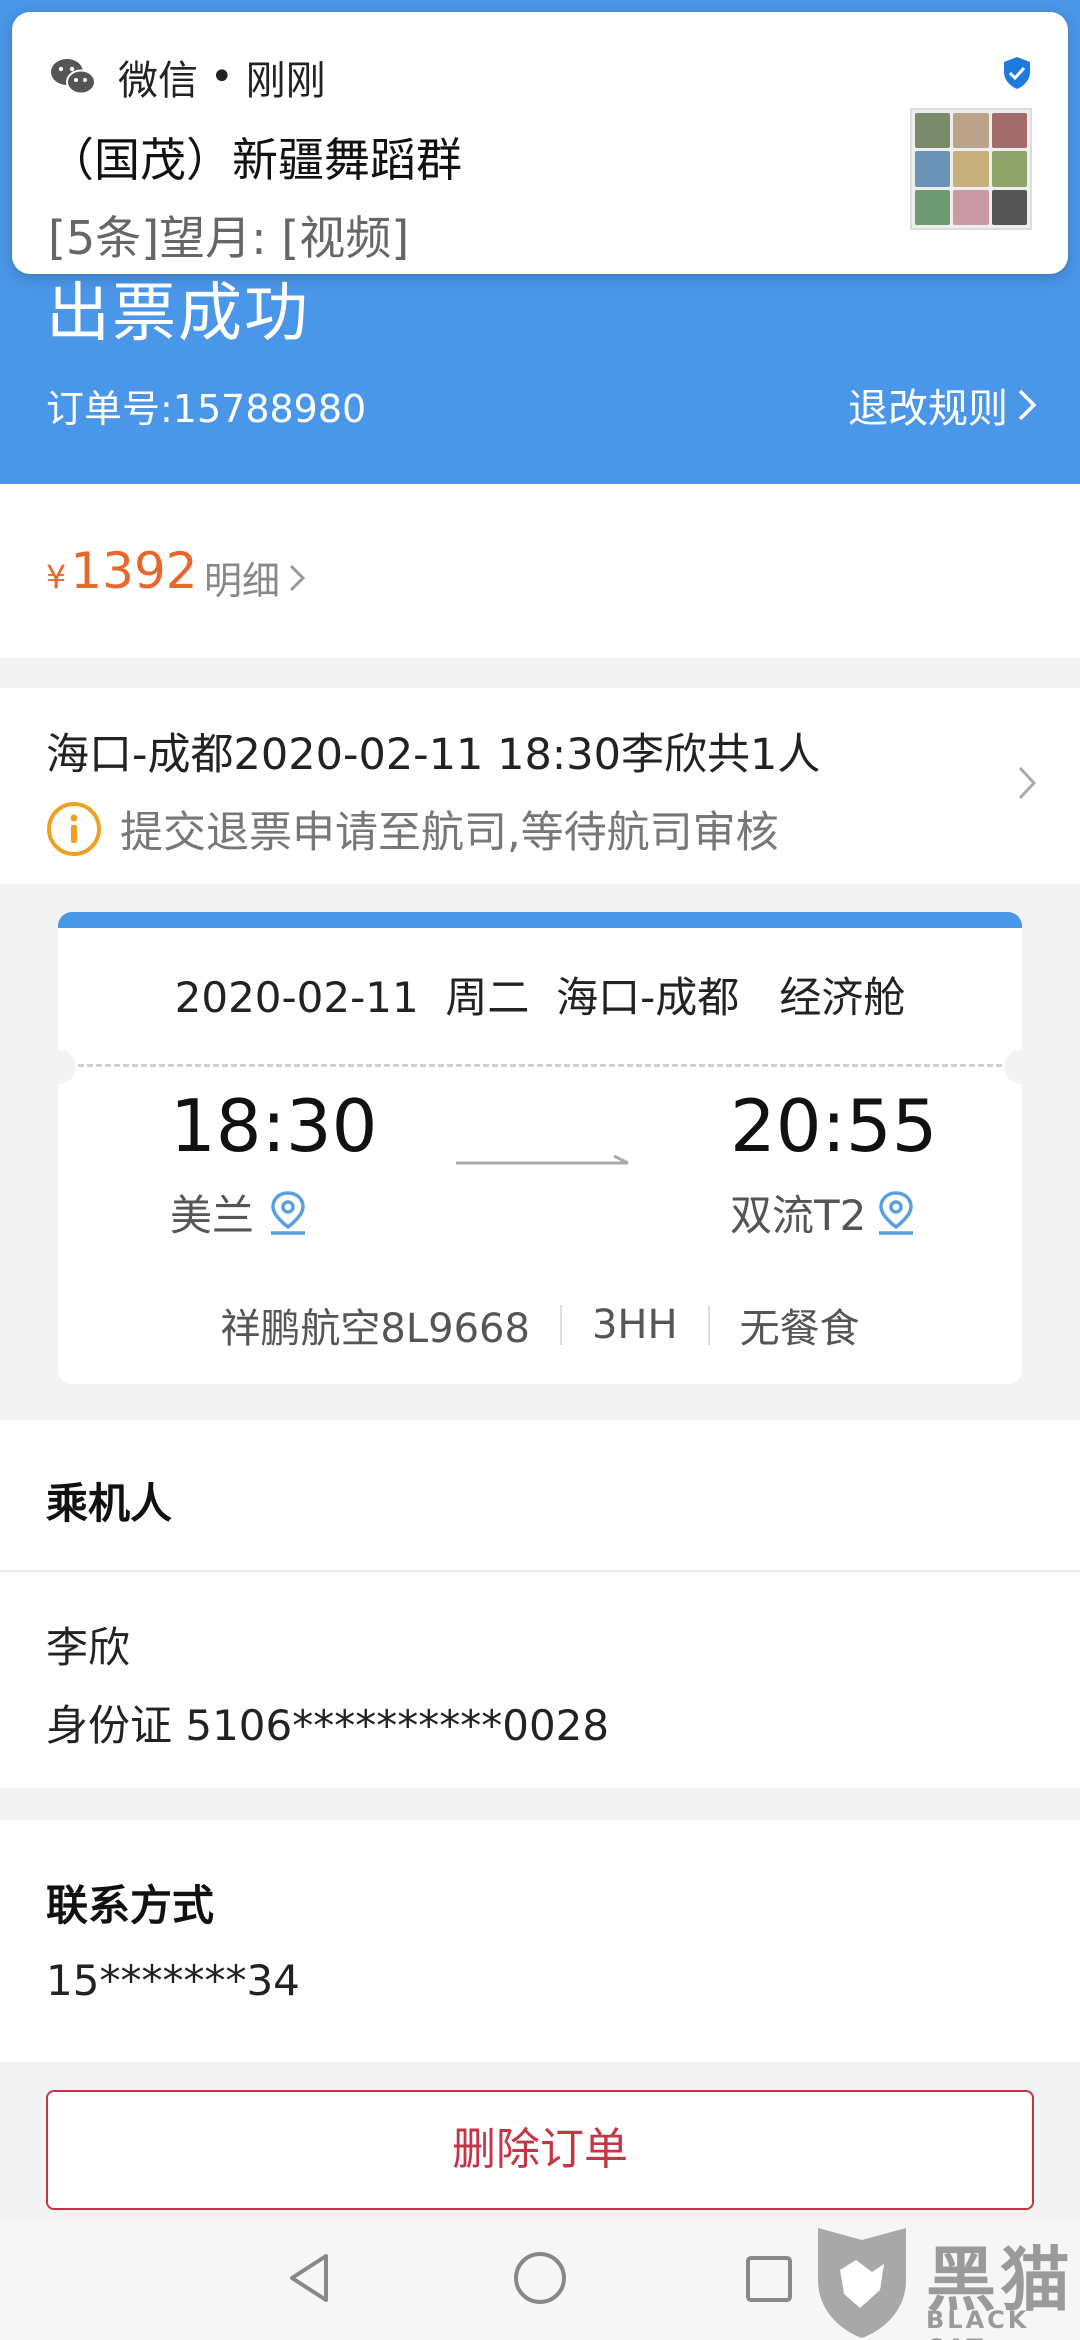  What do you see at coordinates (73, 77) in the screenshot?
I see `wechat-icon` at bounding box center [73, 77].